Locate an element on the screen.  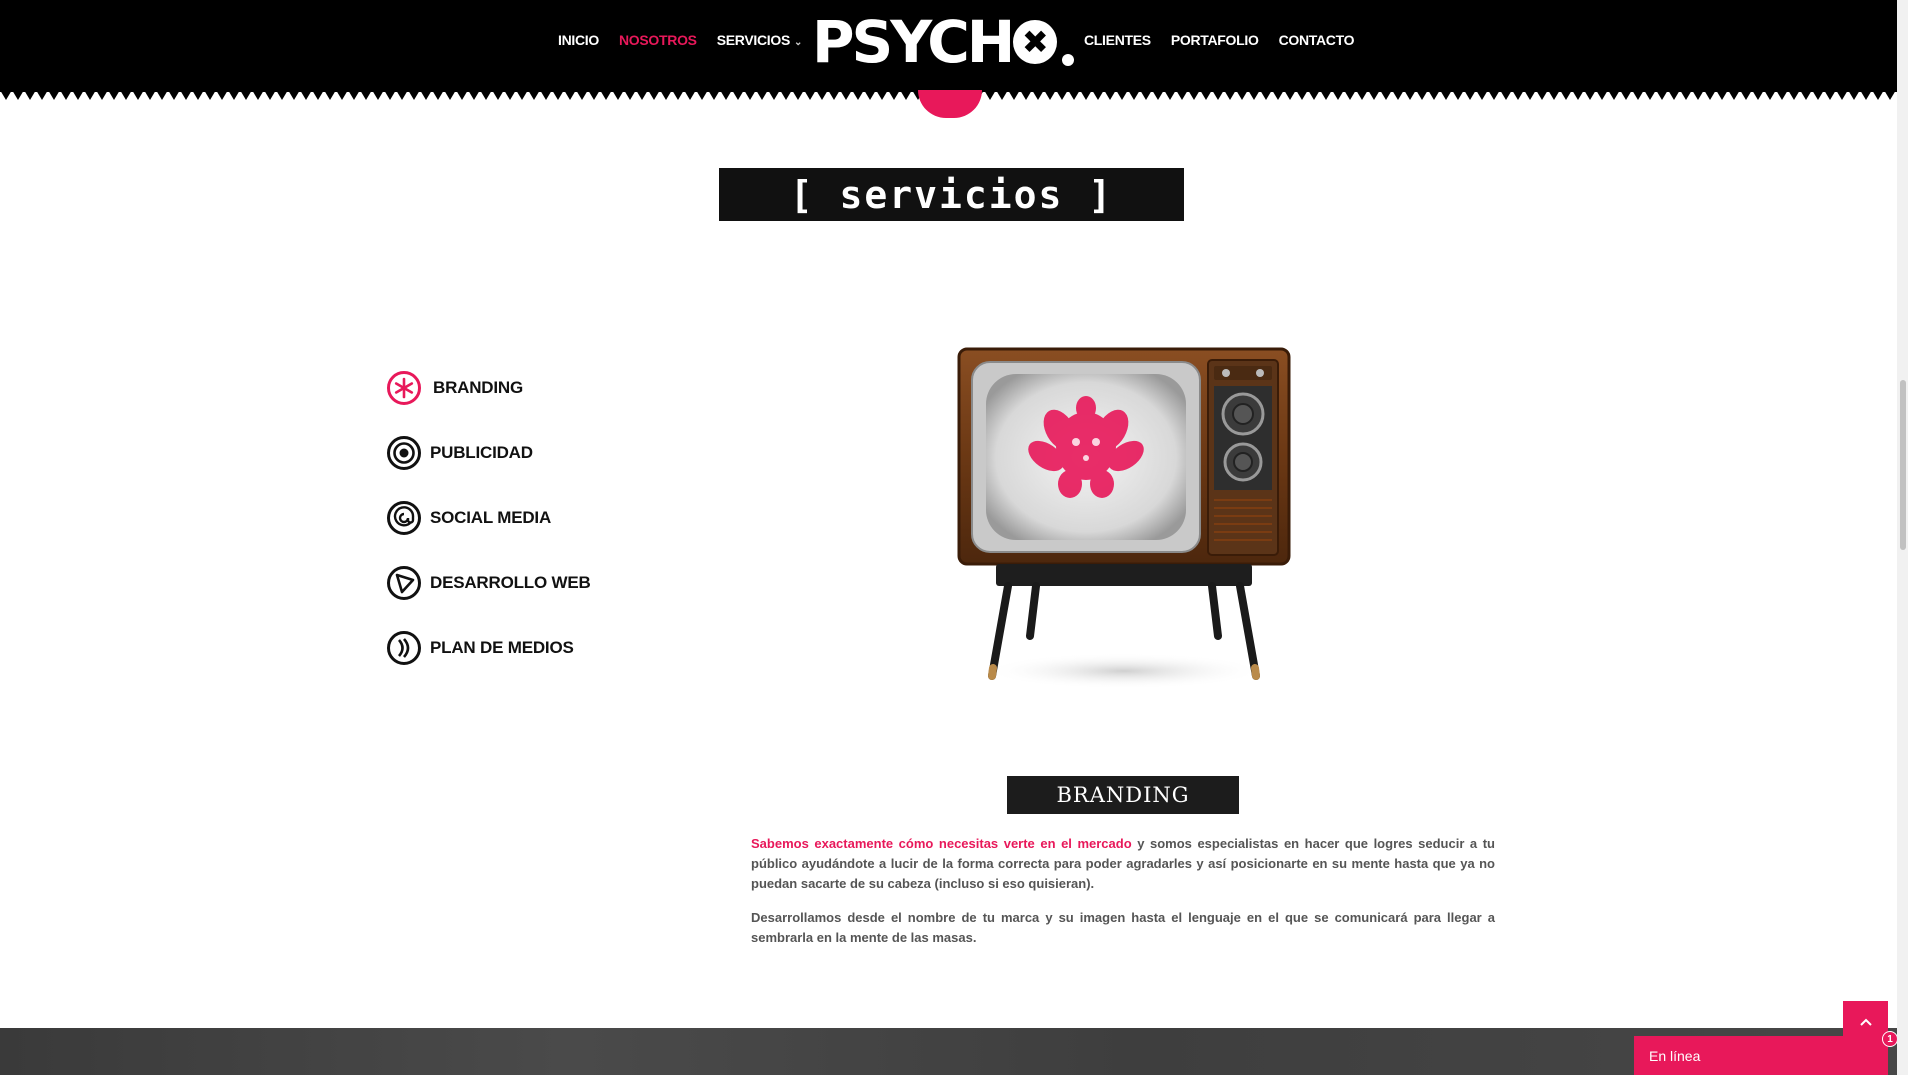
nav-inicio: INICIO is located at coordinates (578, 40).